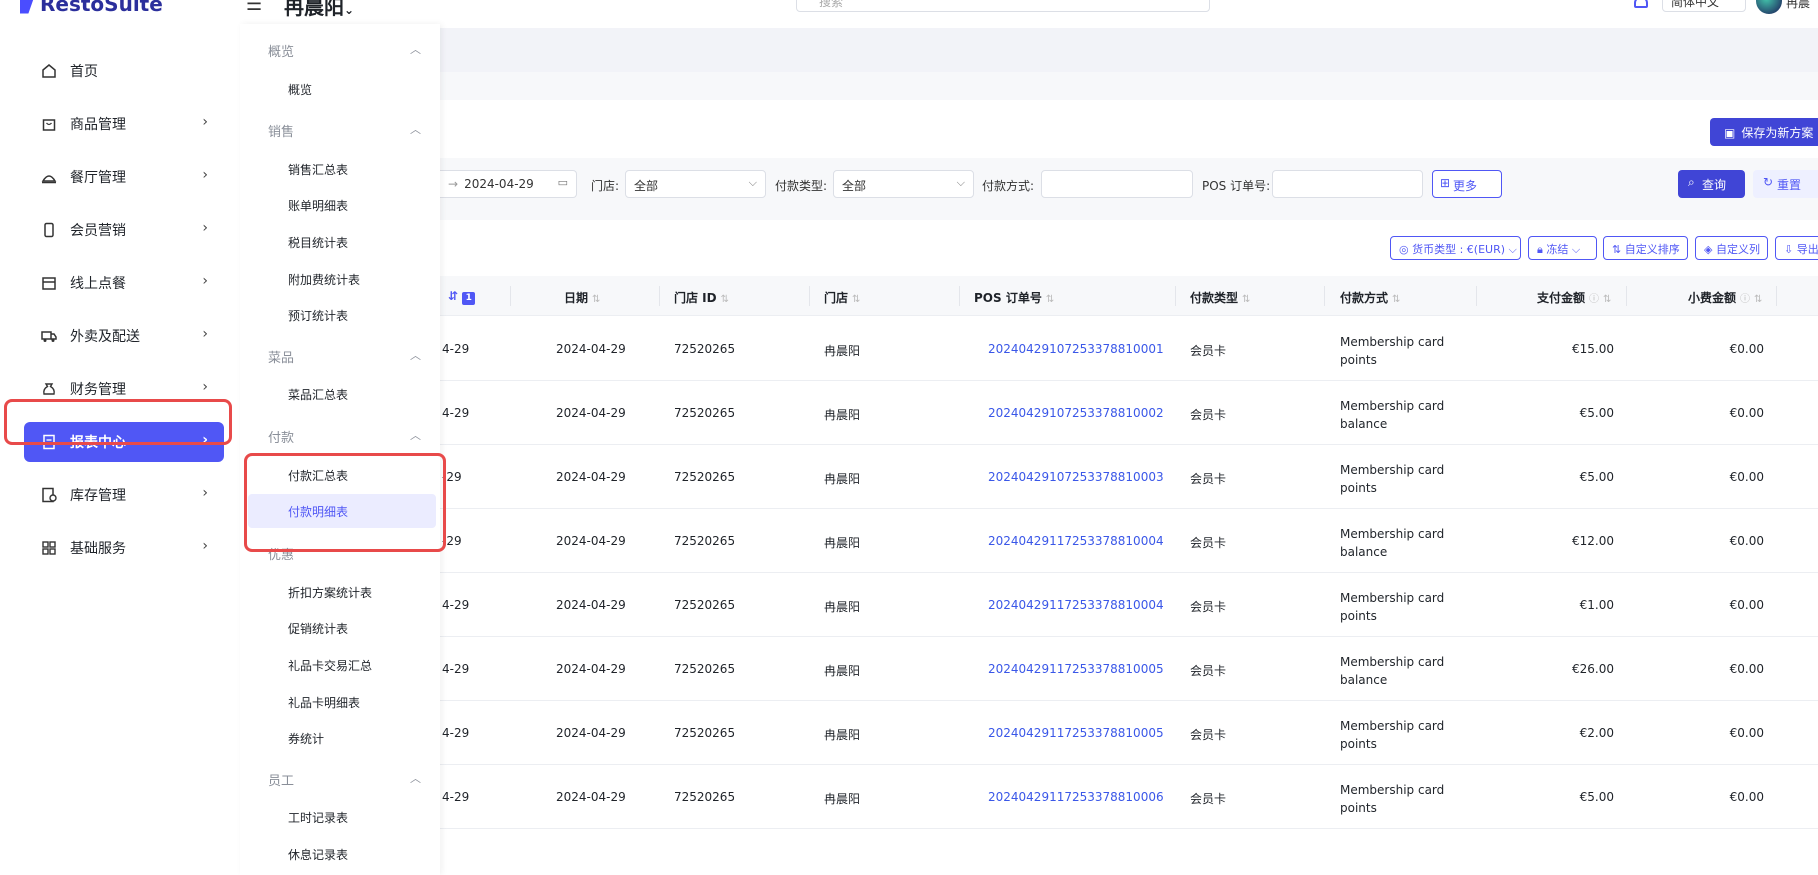 This screenshot has width=1818, height=875. What do you see at coordinates (582, 297) in the screenshot?
I see `column-header-date: 日期 ⇅` at bounding box center [582, 297].